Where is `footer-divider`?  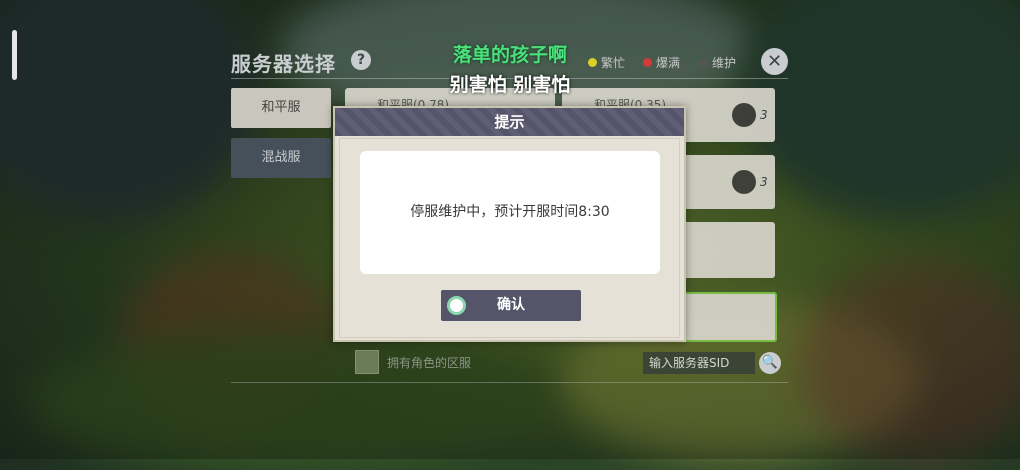 footer-divider is located at coordinates (509, 382).